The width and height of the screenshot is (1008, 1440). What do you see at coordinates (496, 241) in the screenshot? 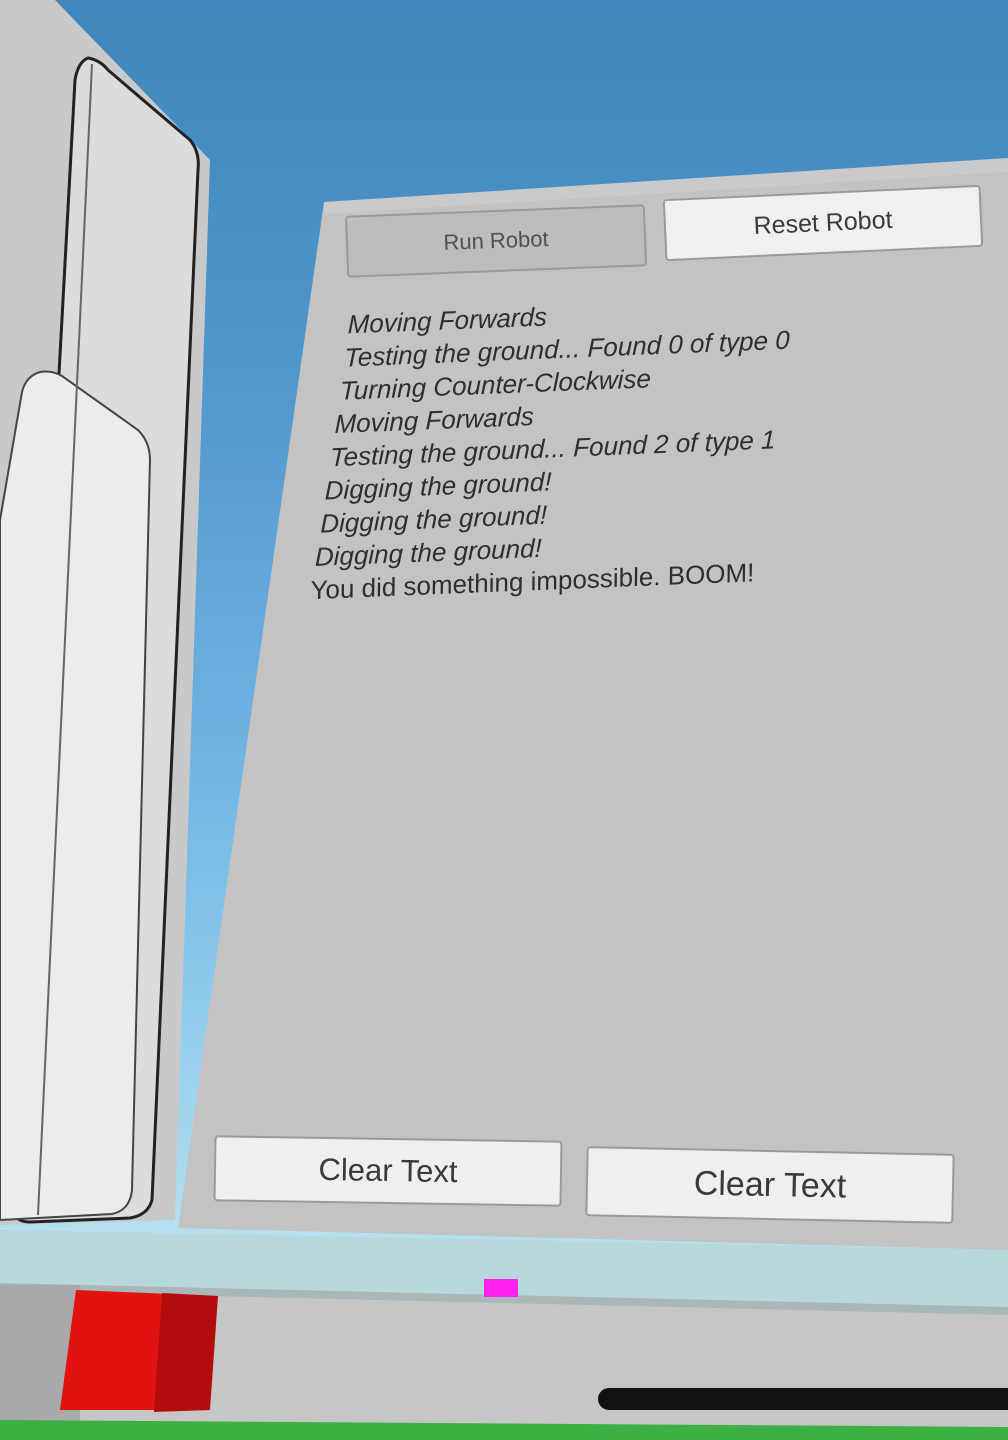
I see `run-robot-button: Run Robot` at bounding box center [496, 241].